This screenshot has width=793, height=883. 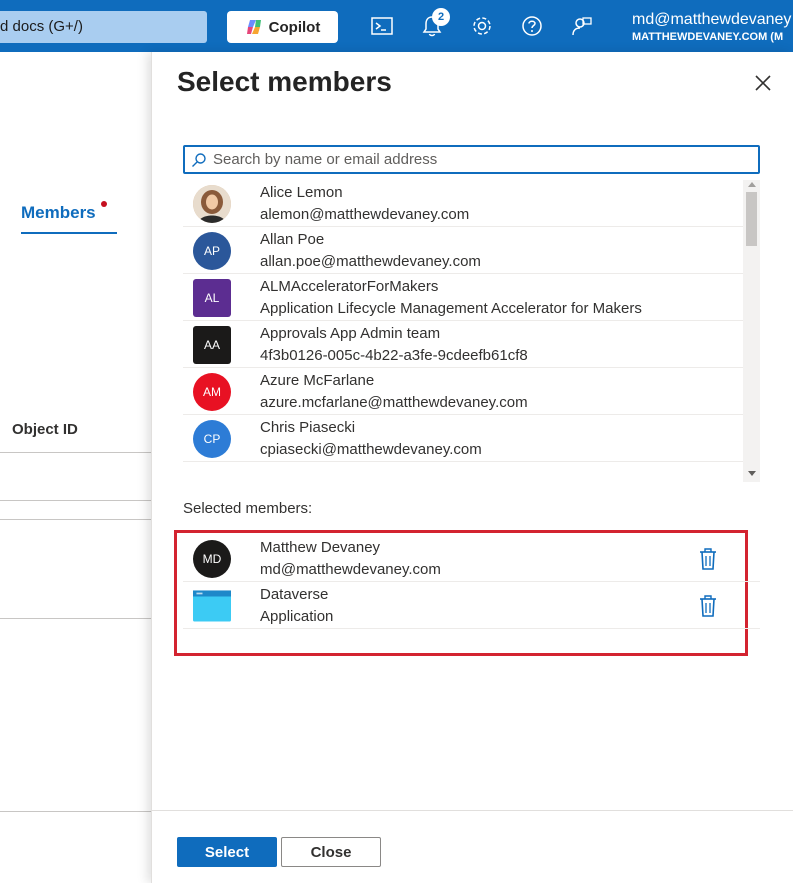 I want to click on result-email: azure.mcfarlane@matthewdevaney.com, so click(x=394, y=402).